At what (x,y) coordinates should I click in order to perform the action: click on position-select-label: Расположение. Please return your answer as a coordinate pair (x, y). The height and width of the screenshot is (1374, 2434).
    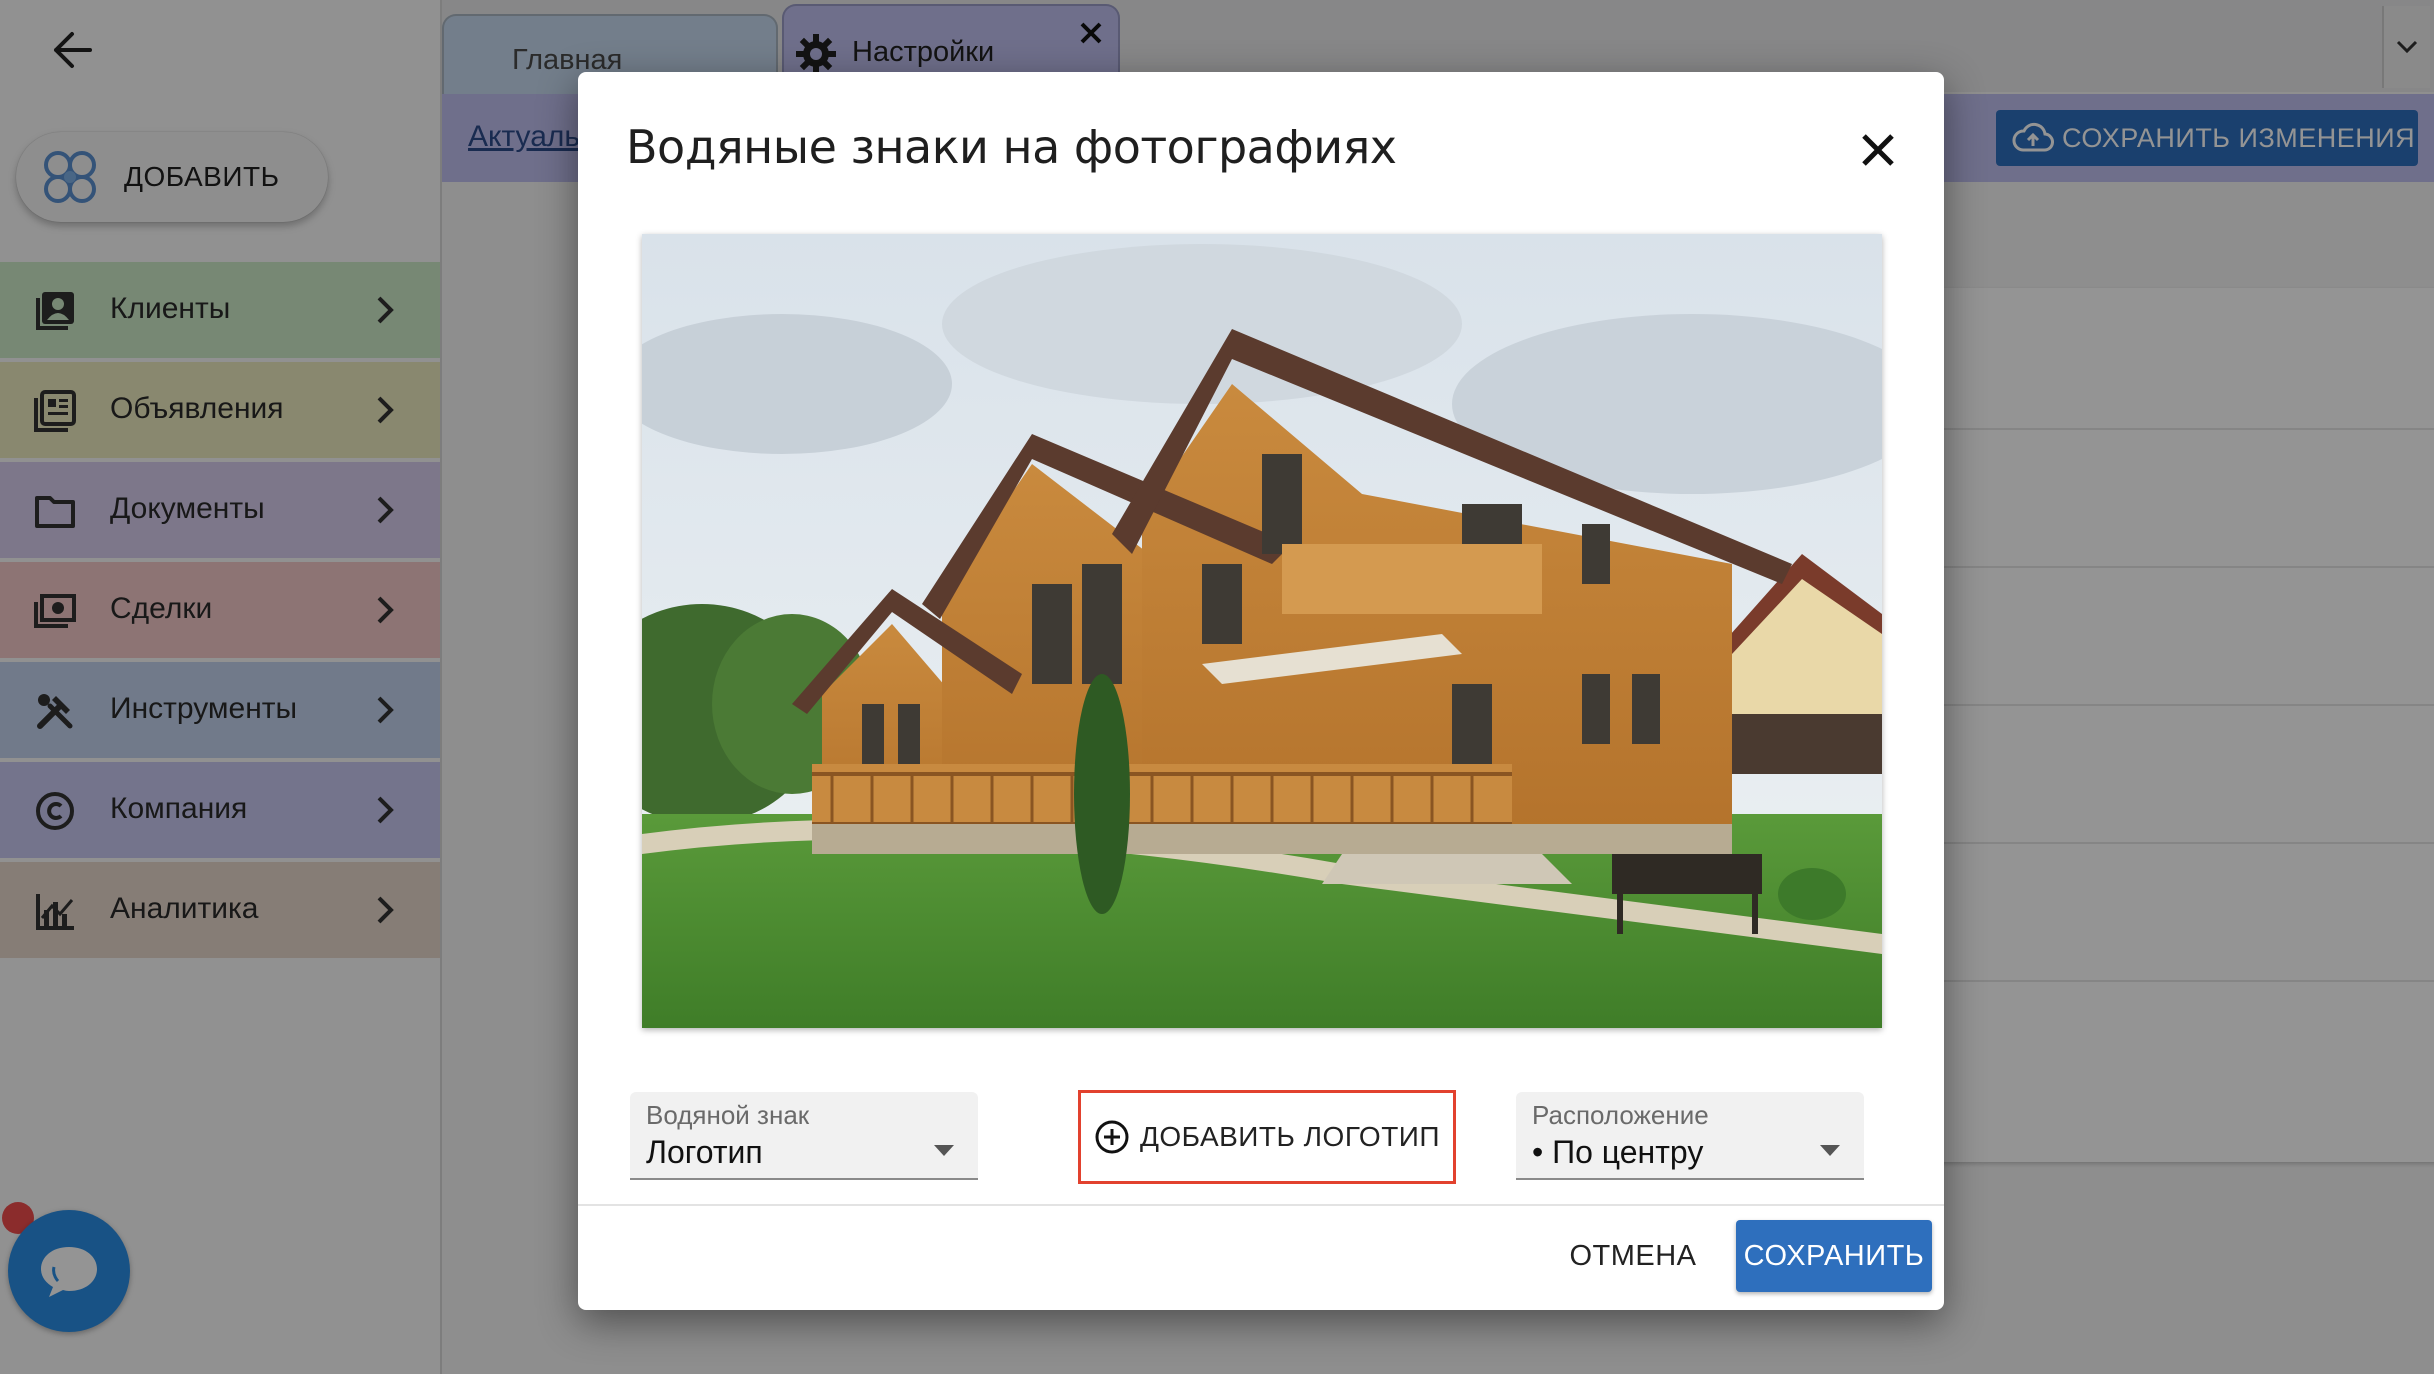
    Looking at the image, I should click on (1620, 1115).